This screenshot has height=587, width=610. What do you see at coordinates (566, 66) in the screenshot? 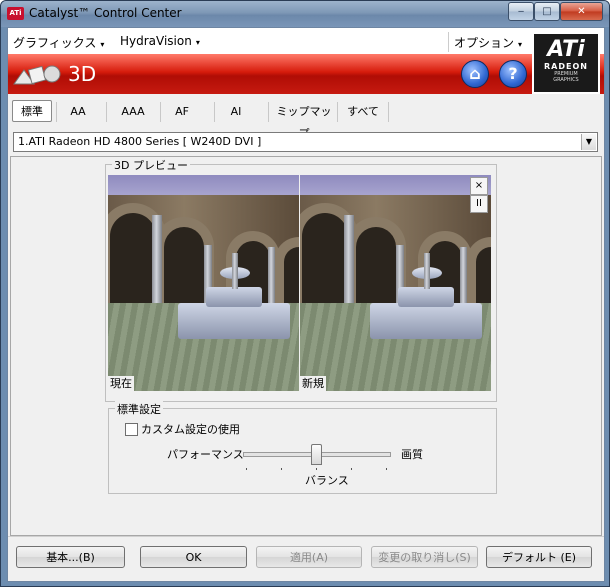
I see `logo-radeon-text: RADEON` at bounding box center [566, 66].